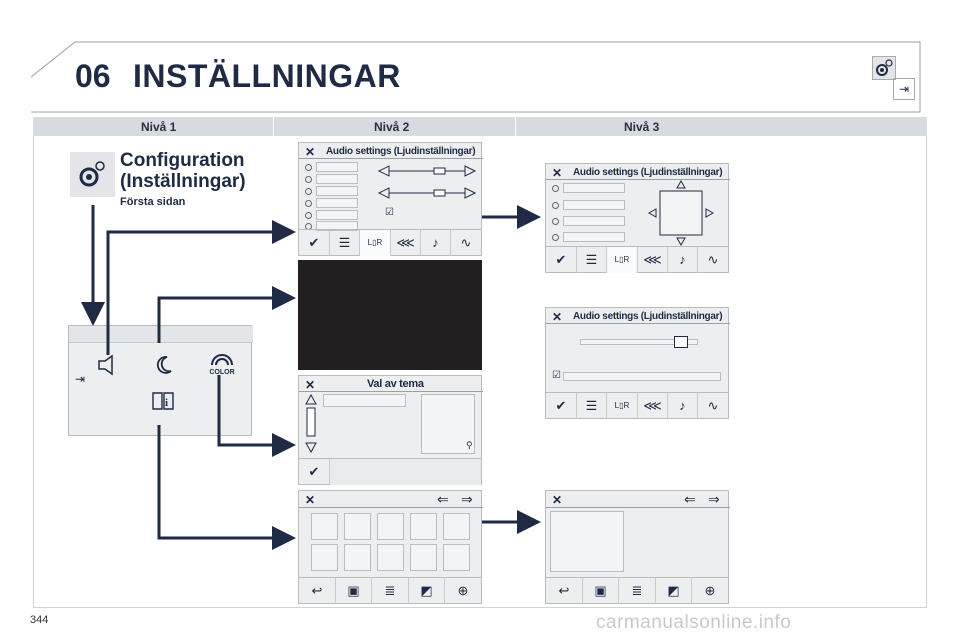 This screenshot has height=640, width=960. I want to click on dark-display-panel, so click(390, 315).